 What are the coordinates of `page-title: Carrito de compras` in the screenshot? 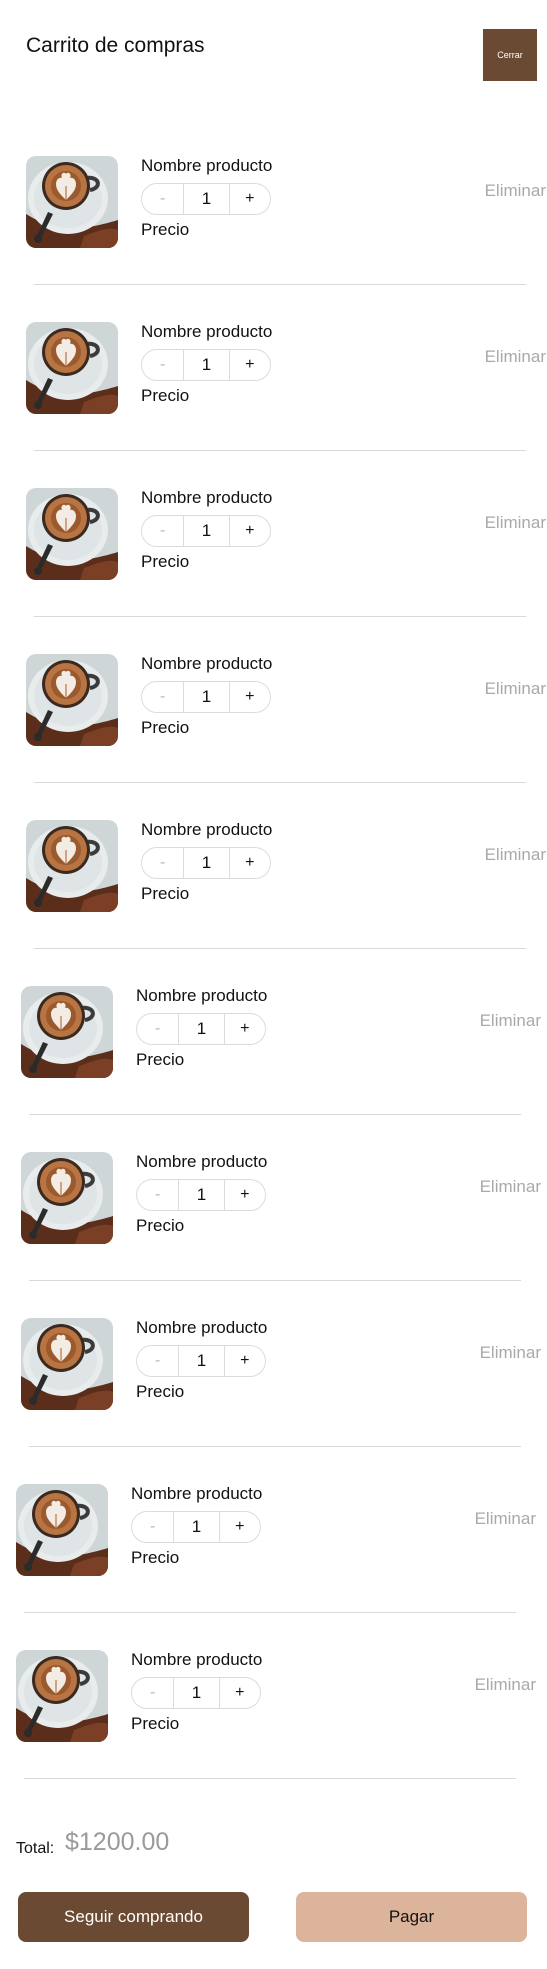 It's located at (115, 45).